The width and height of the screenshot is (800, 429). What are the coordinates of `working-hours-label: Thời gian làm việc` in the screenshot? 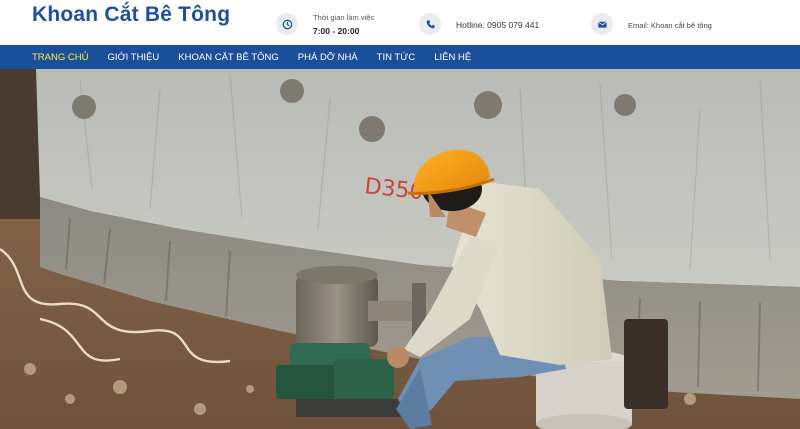 It's located at (344, 17).